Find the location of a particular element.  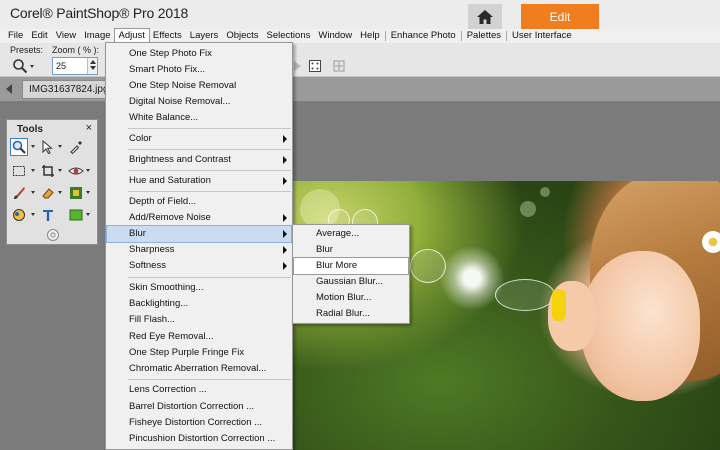

clone-tool is located at coordinates (76, 193).